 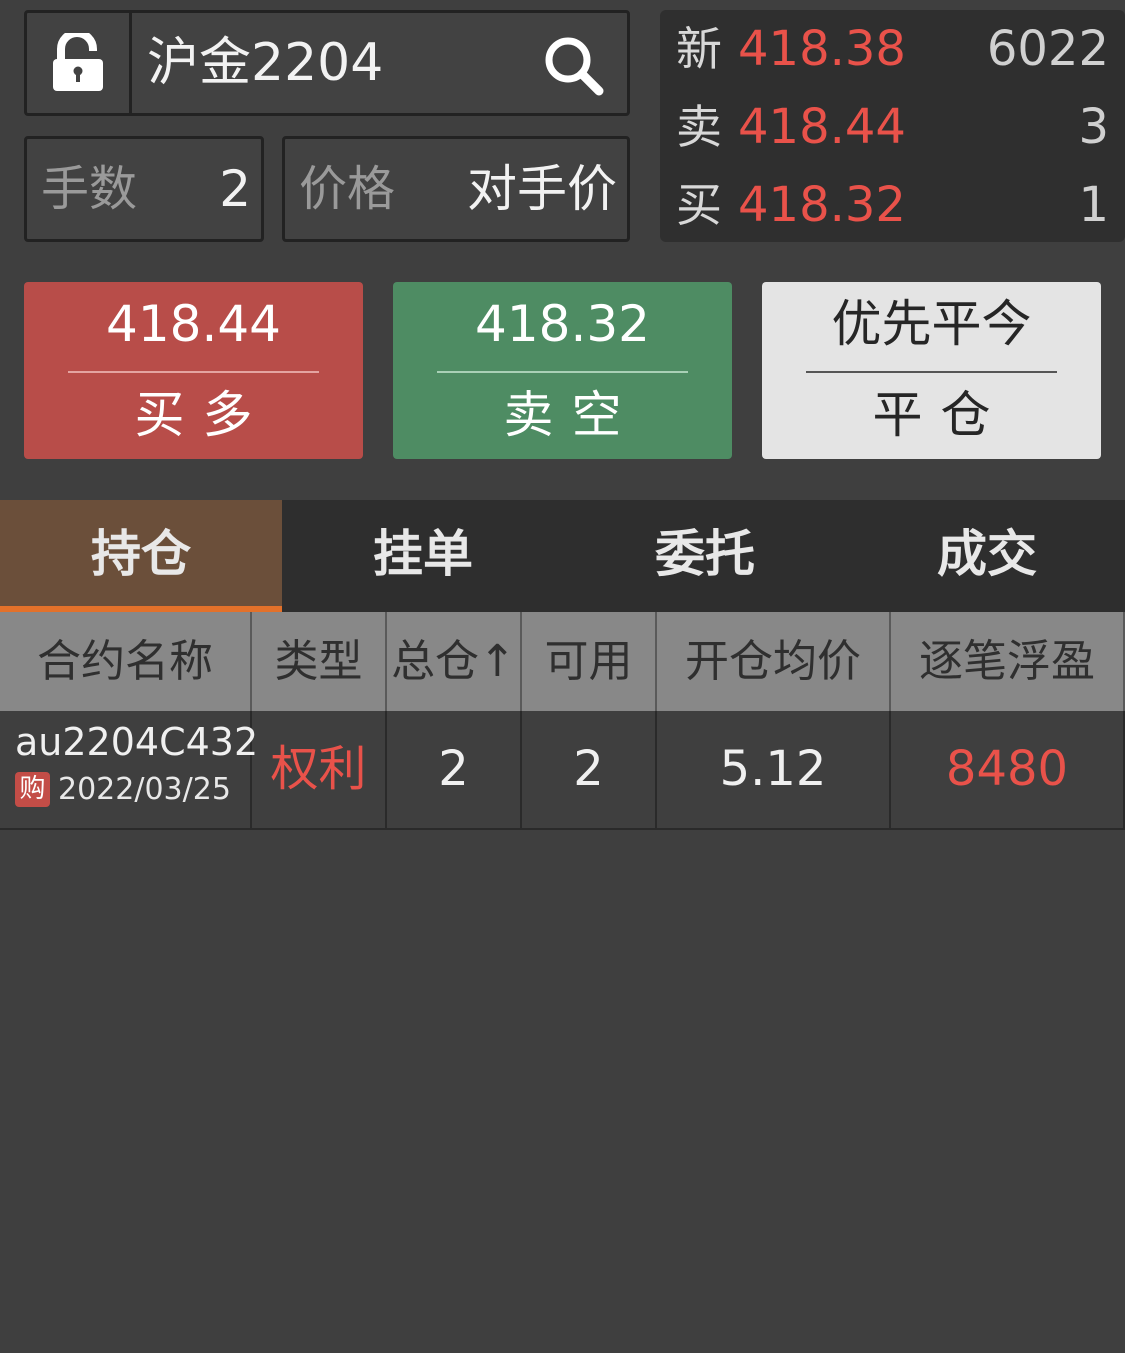 What do you see at coordinates (454, 661) in the screenshot?
I see `column-header-total: 总仓↑` at bounding box center [454, 661].